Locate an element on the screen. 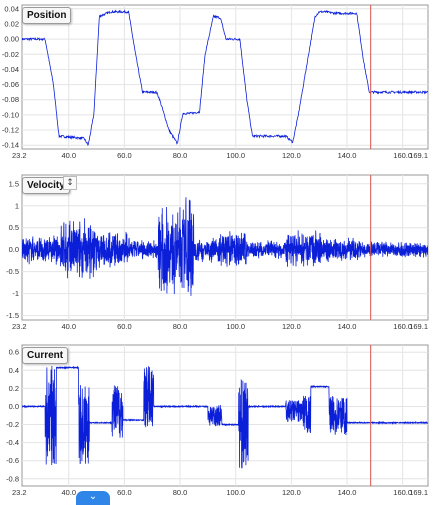 The image size is (434, 505). y-tick-label: -0.04 is located at coordinates (10, 69).